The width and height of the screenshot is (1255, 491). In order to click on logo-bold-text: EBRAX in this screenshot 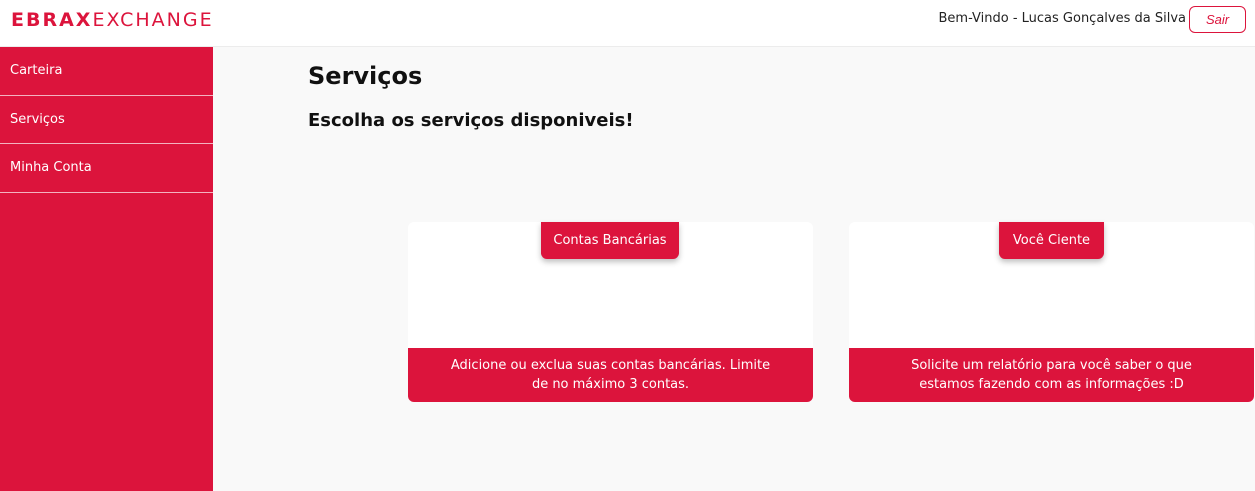, I will do `click(52, 20)`.